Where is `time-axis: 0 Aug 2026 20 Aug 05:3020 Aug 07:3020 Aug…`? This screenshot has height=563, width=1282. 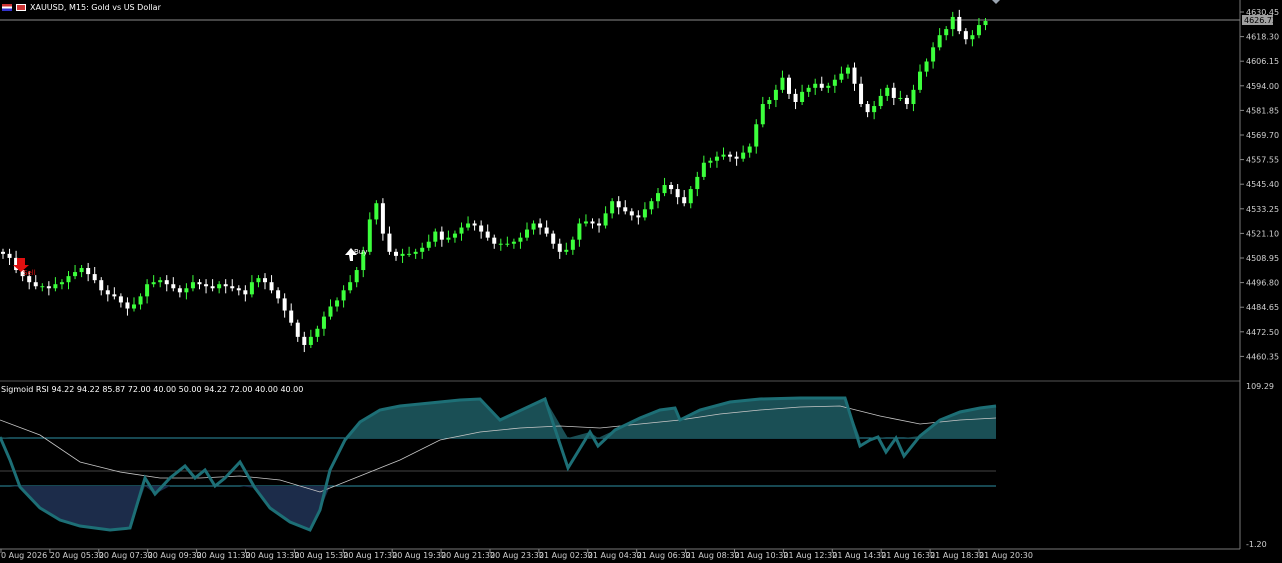 time-axis: 0 Aug 2026 20 Aug 05:3020 Aug 07:3020 Aug… is located at coordinates (516, 554).